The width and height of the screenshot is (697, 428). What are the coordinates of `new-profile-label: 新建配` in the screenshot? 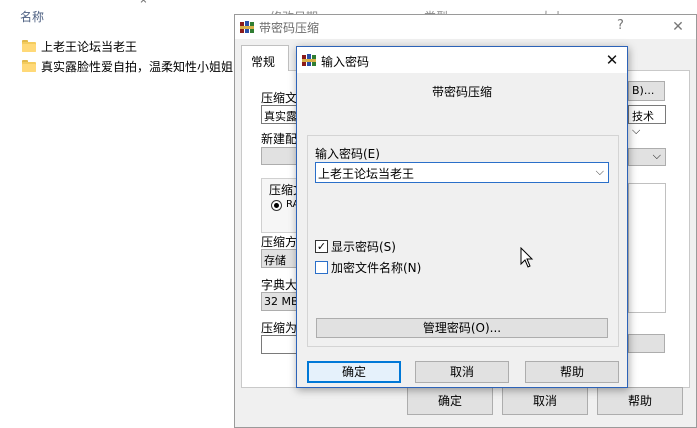 It's located at (279, 139).